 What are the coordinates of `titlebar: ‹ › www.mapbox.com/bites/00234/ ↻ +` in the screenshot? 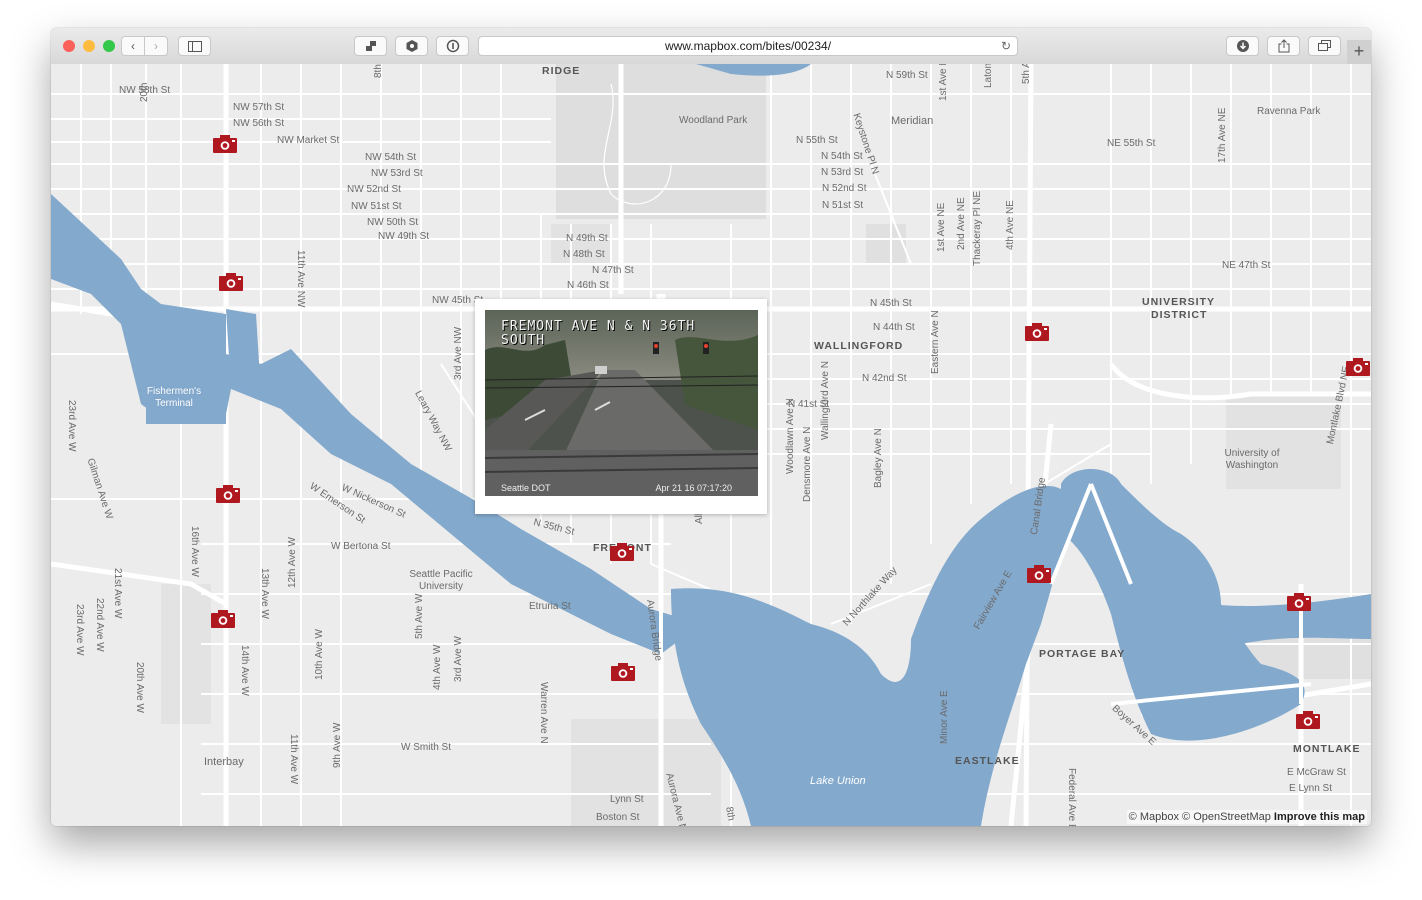 It's located at (711, 46).